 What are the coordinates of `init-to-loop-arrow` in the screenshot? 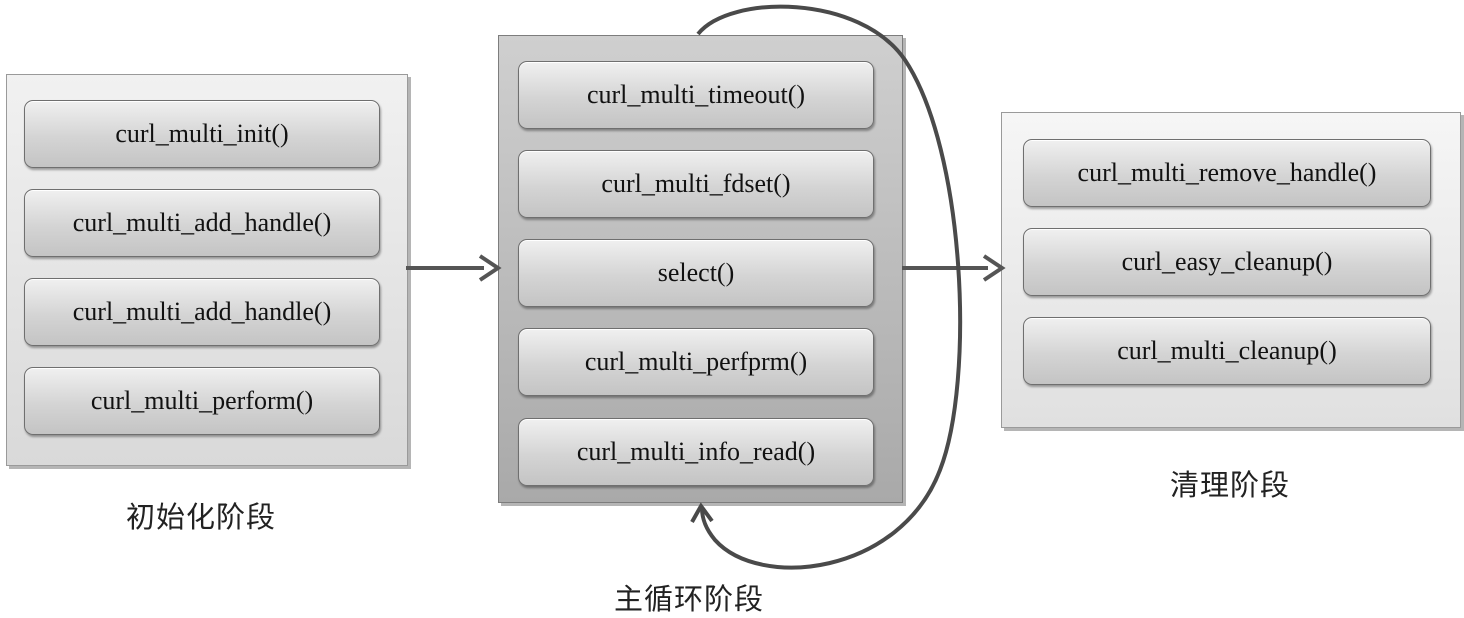 It's located at (454, 268).